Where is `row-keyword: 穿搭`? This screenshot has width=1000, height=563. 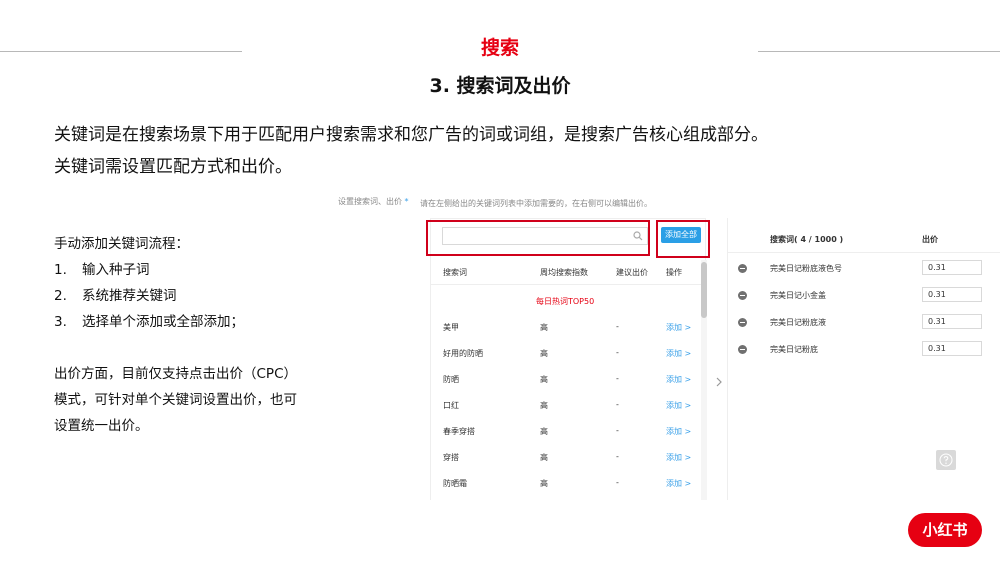 row-keyword: 穿搭 is located at coordinates (451, 457).